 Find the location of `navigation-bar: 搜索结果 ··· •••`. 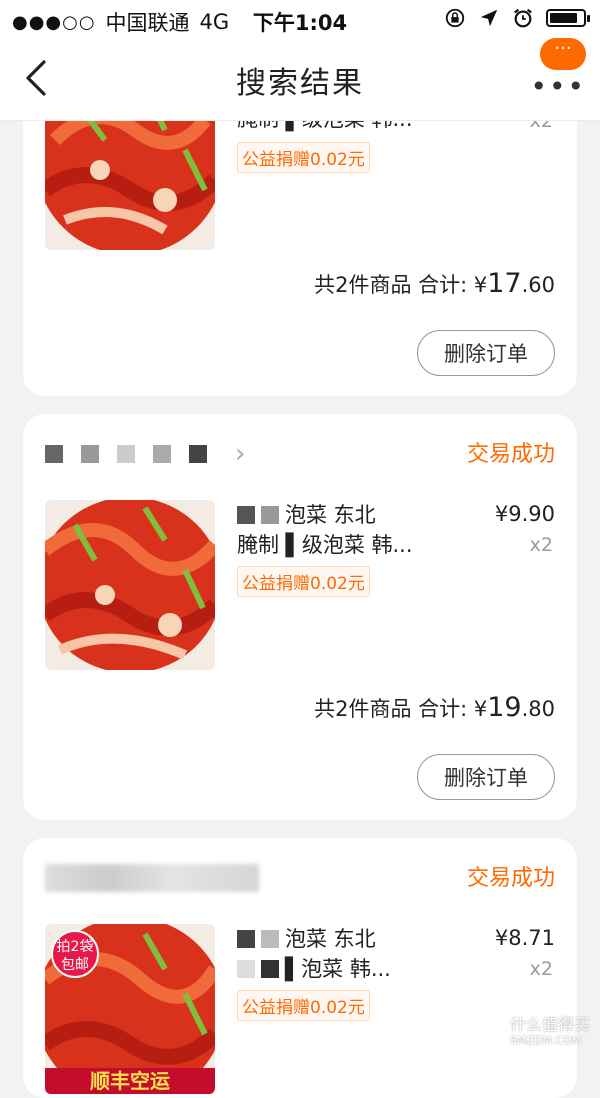

navigation-bar: 搜索结果 ··· ••• is located at coordinates (300, 79).